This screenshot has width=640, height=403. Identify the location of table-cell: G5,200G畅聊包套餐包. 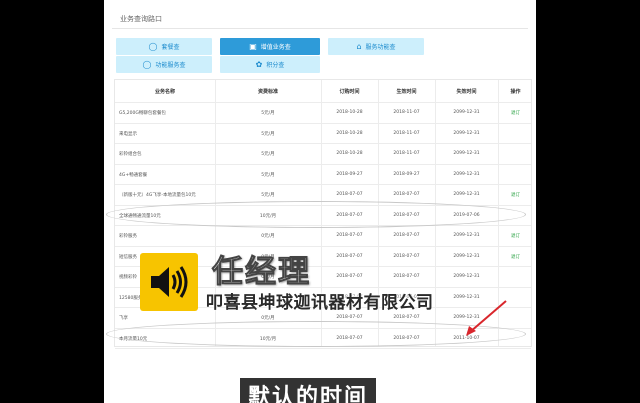
(142, 113).